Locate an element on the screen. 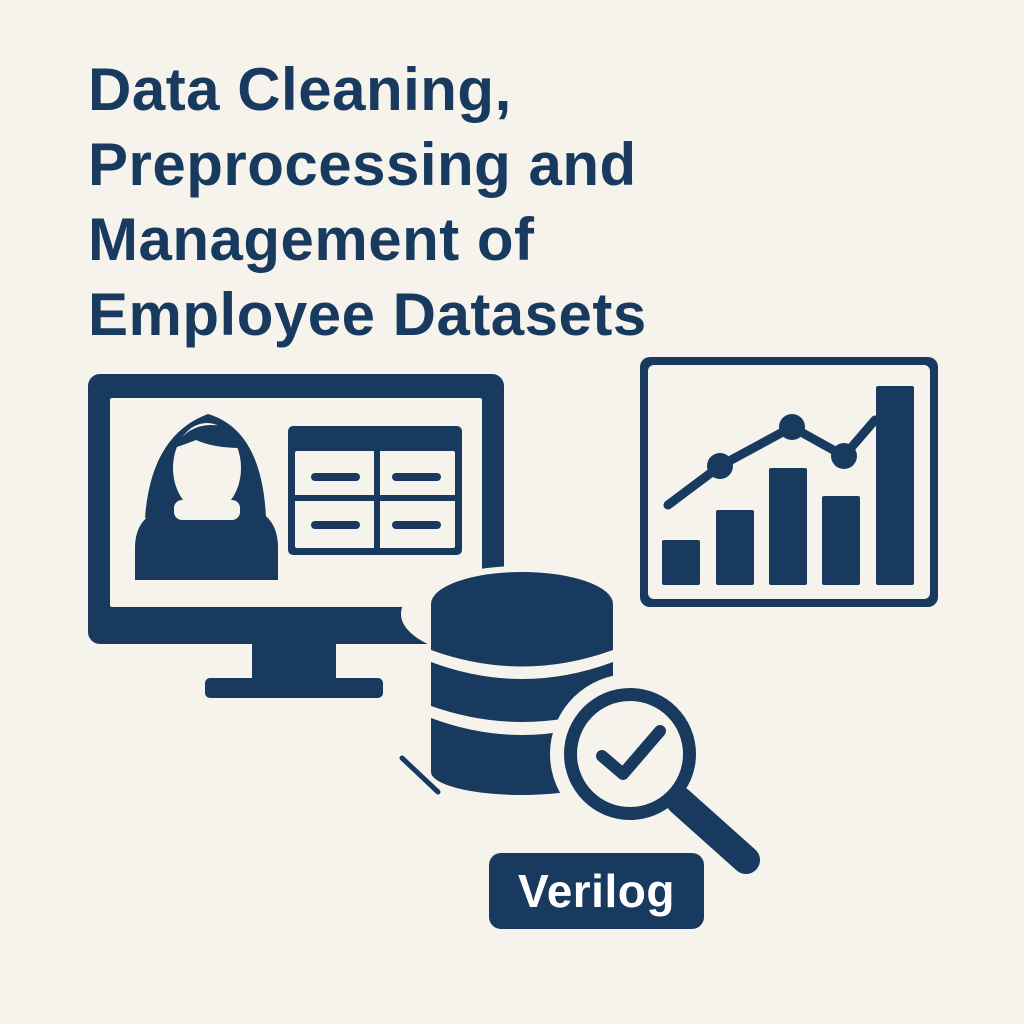 The width and height of the screenshot is (1024, 1024). verilog-badge: Verilog is located at coordinates (596, 891).